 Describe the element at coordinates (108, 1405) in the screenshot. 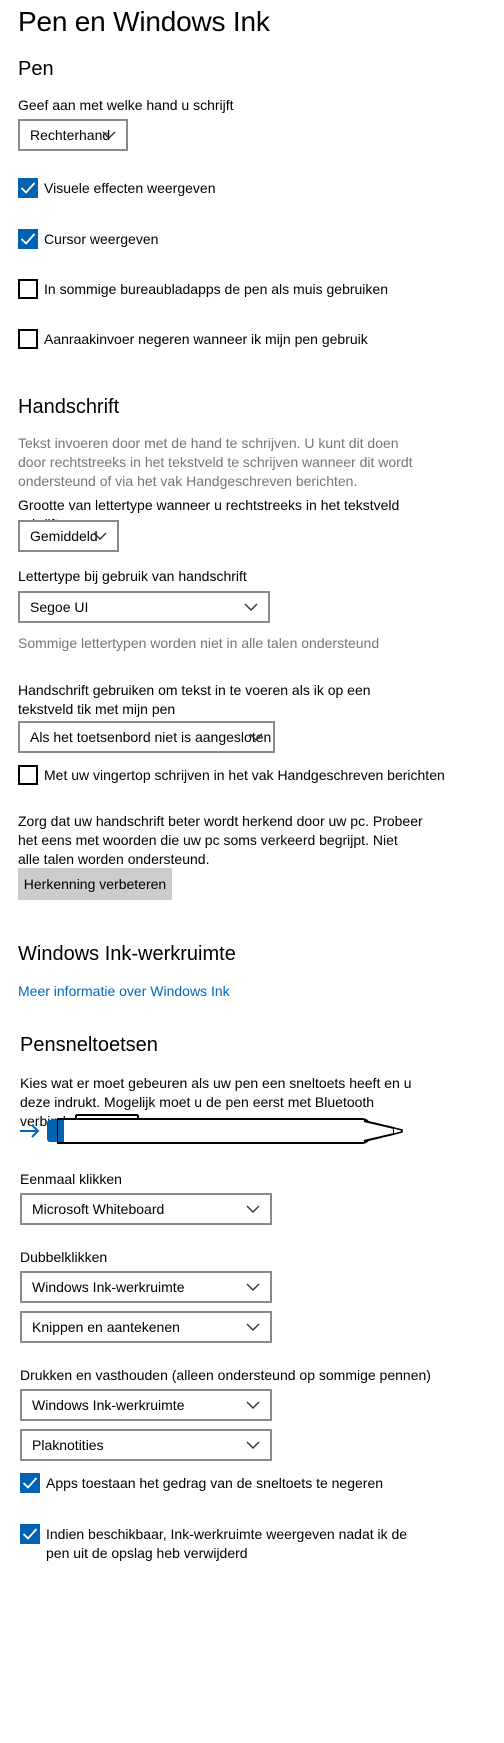

I see `hold-value-1: Windows Ink-werkruimte` at that location.